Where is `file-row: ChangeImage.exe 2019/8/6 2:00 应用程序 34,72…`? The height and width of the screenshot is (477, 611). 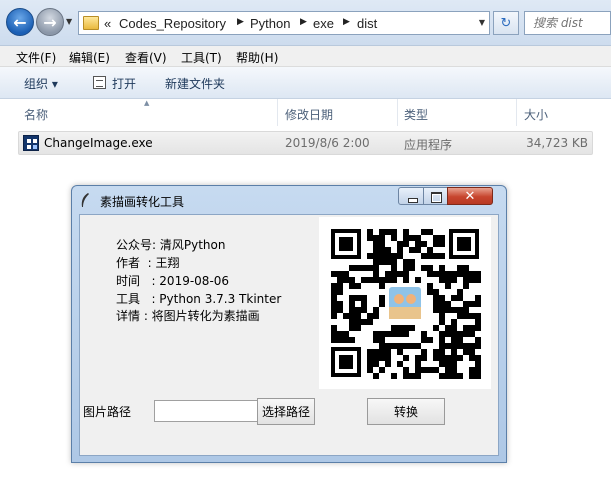
file-row: ChangeImage.exe 2019/8/6 2:00 应用程序 34,72… is located at coordinates (305, 143).